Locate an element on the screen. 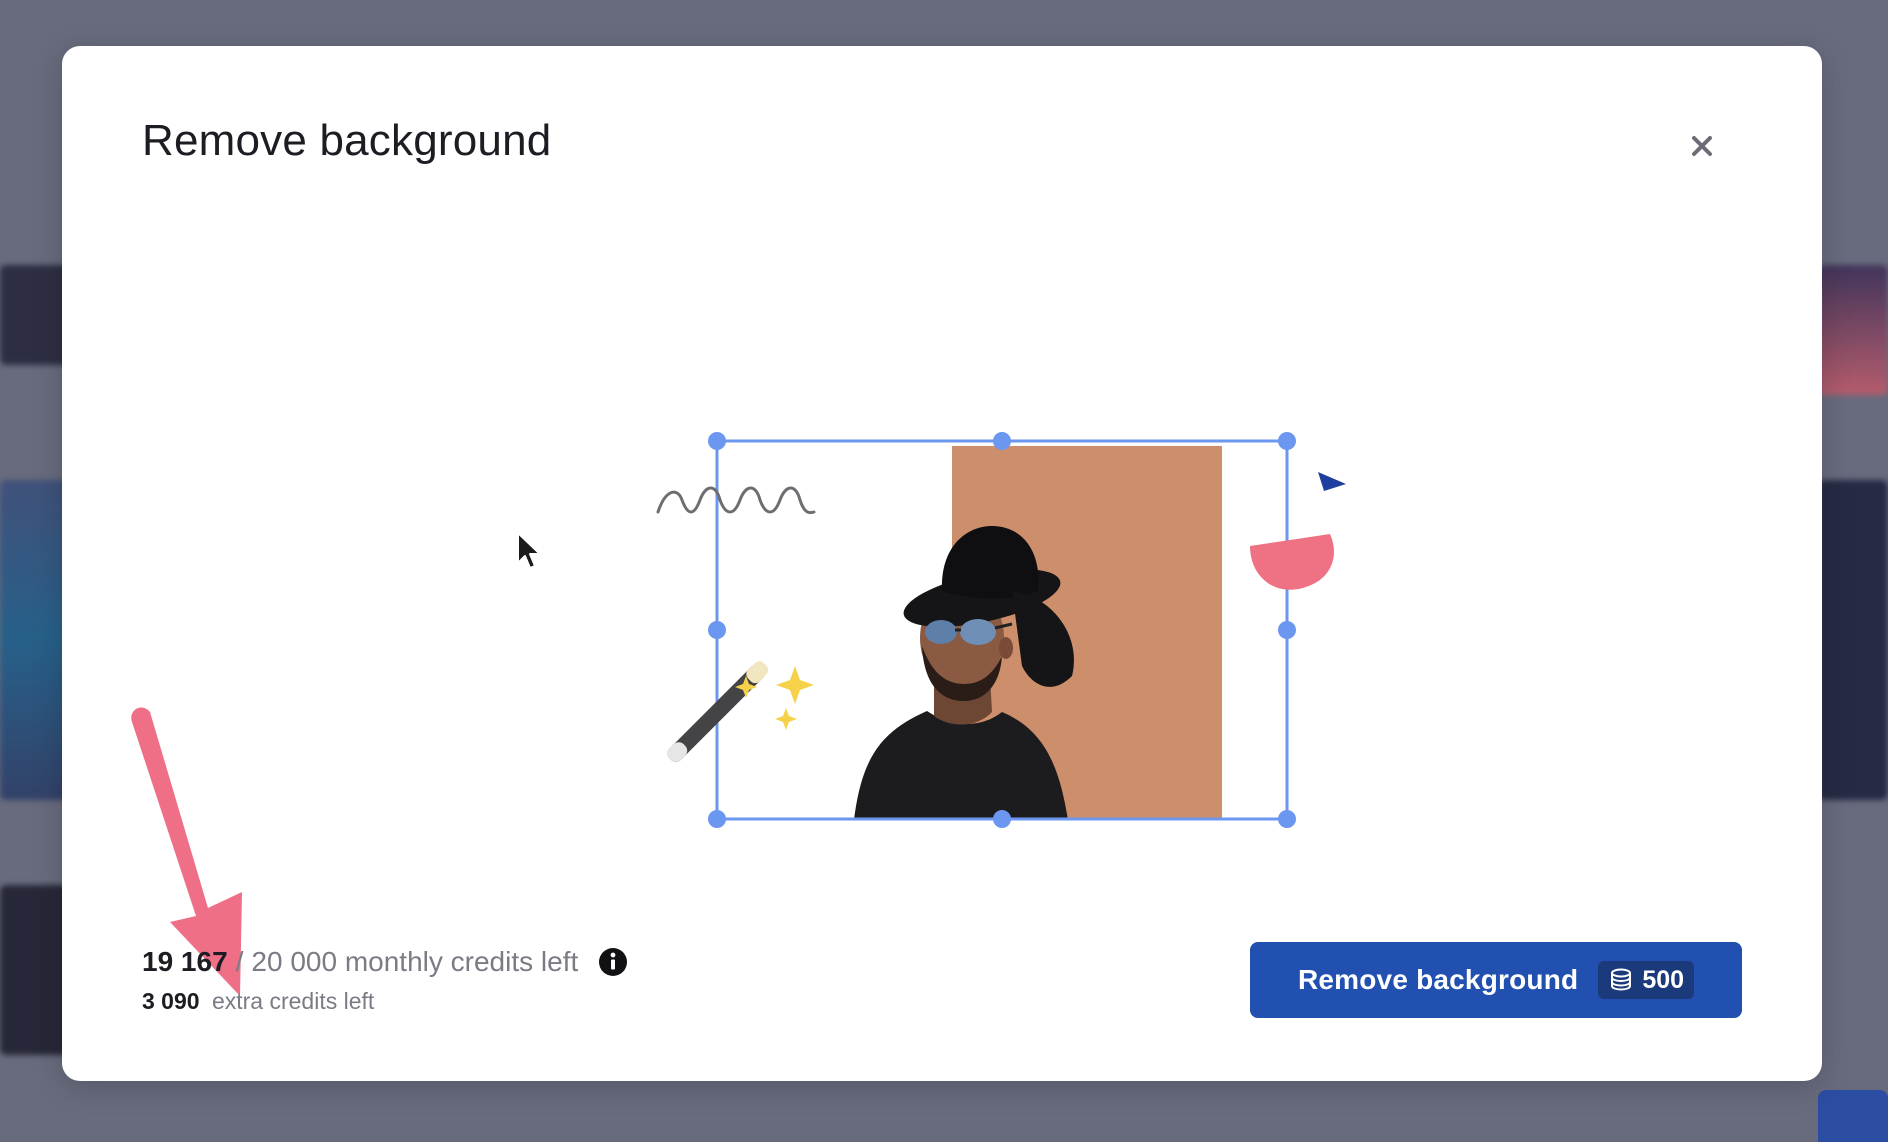 Image resolution: width=1888 pixels, height=1142 pixels. info-icon is located at coordinates (613, 962).